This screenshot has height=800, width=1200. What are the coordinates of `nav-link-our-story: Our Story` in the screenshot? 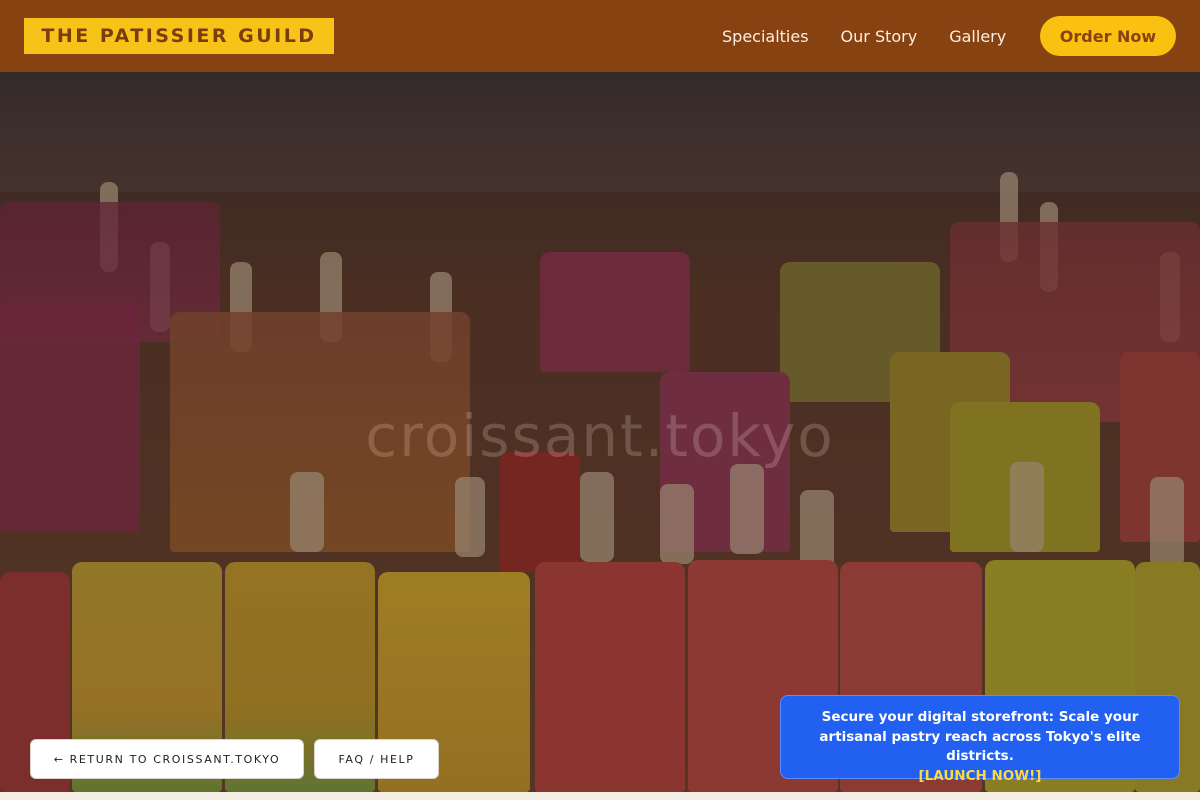 It's located at (879, 36).